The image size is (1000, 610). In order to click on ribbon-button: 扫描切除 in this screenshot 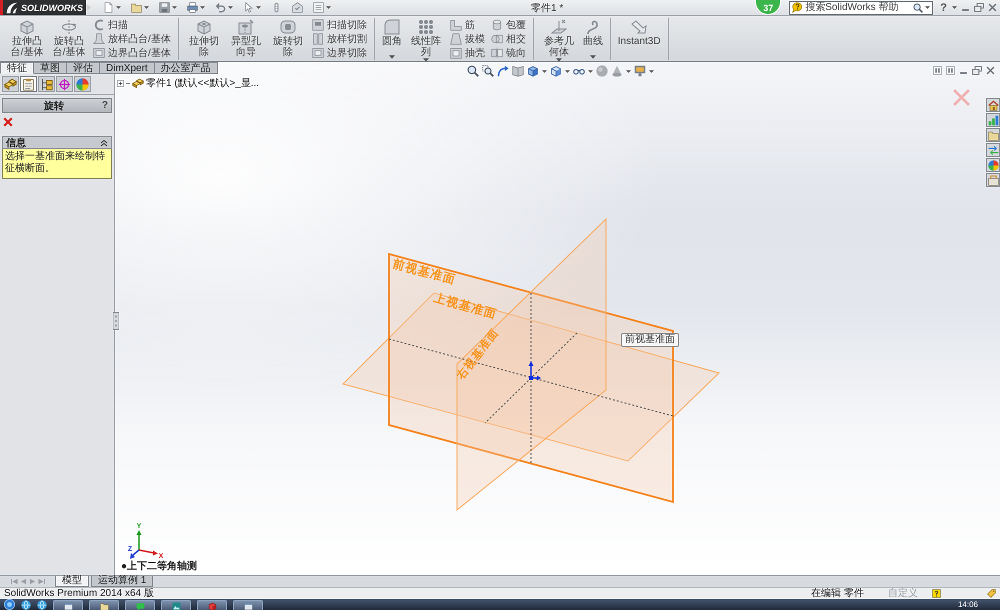, I will do `click(339, 25)`.